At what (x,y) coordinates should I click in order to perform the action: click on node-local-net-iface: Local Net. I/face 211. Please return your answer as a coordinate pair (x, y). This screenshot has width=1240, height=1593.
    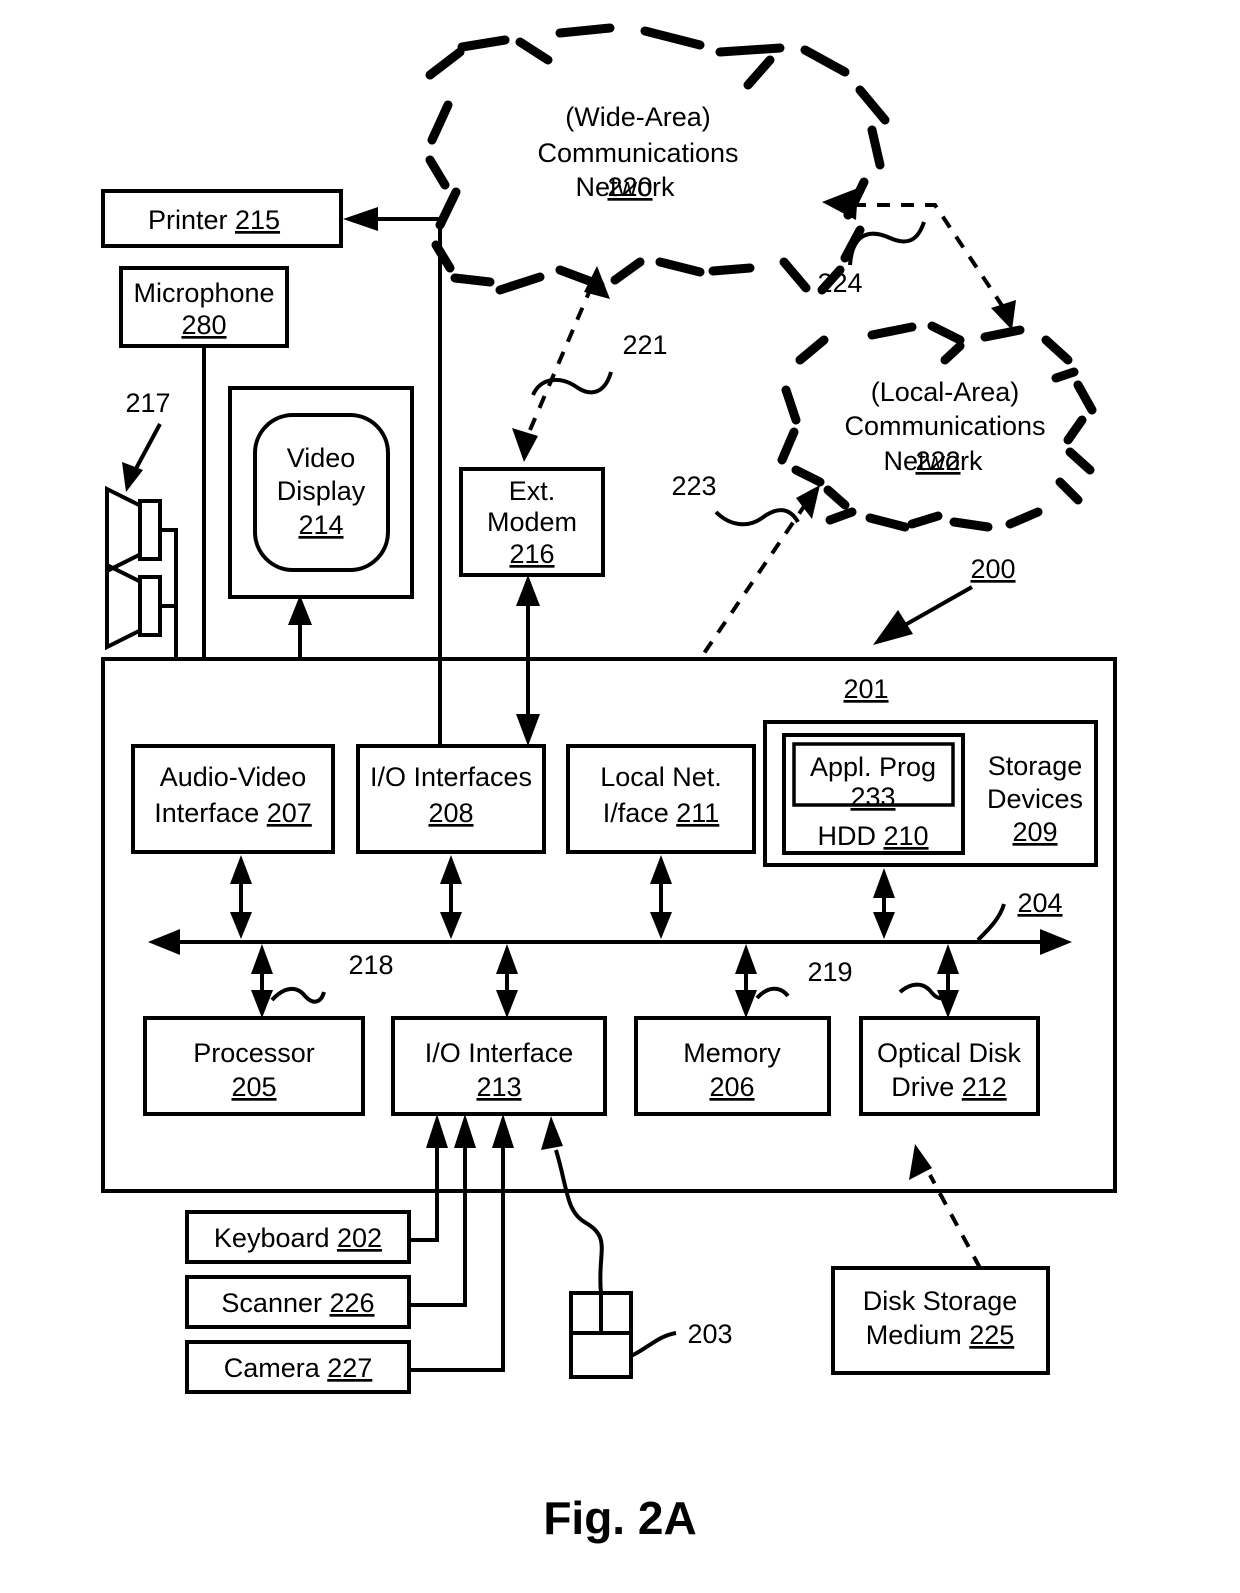
    Looking at the image, I should click on (661, 799).